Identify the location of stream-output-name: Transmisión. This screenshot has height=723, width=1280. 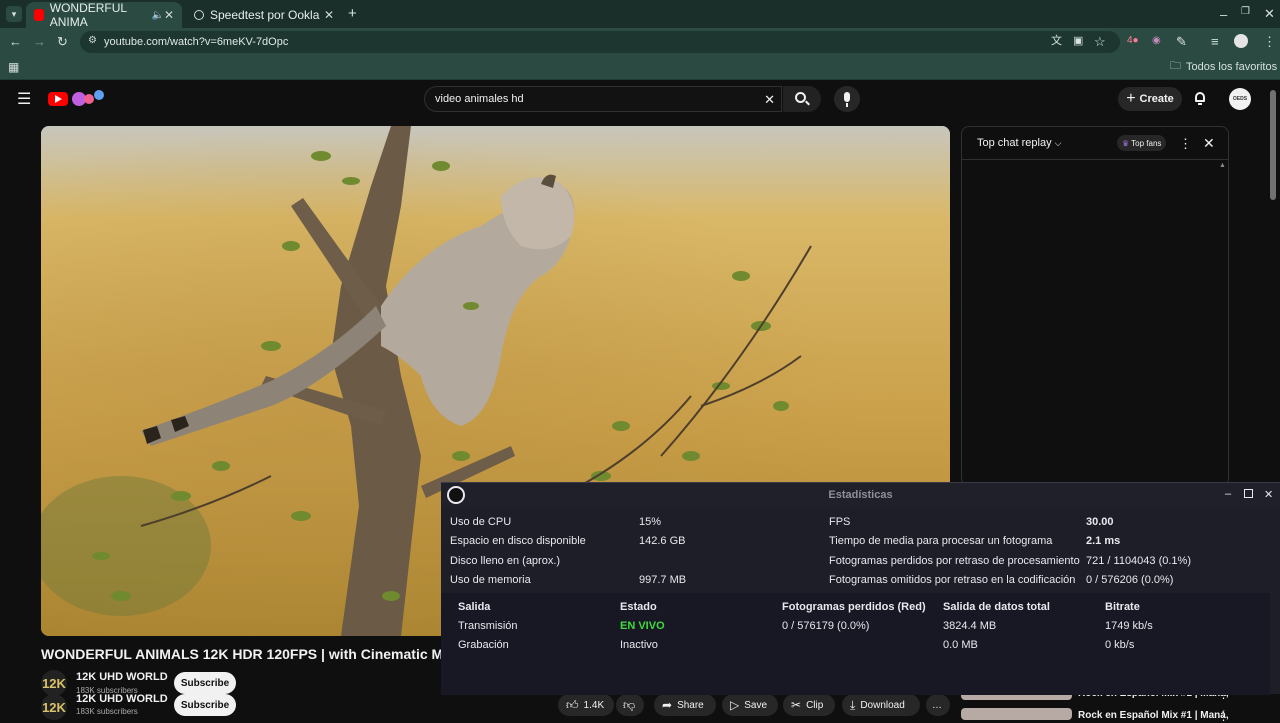
(488, 626).